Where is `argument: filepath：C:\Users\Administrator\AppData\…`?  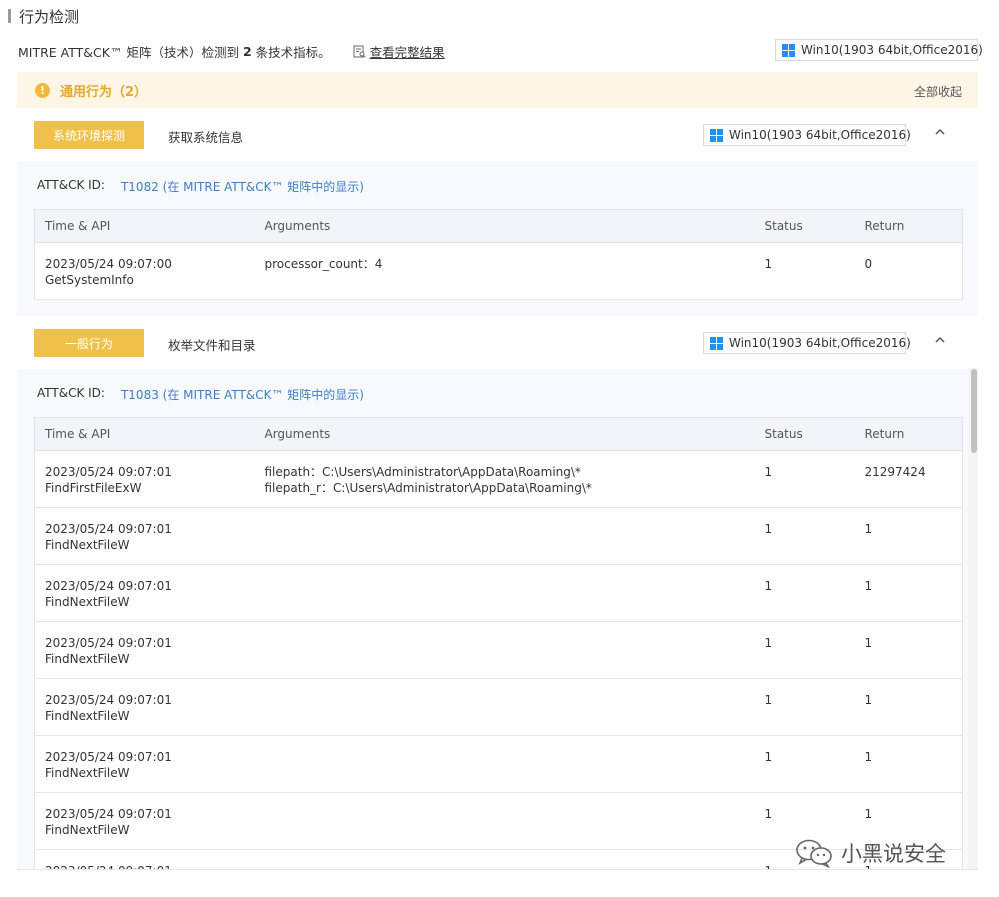
argument: filepath：C:\Users\Administrator\AppData\… is located at coordinates (422, 472).